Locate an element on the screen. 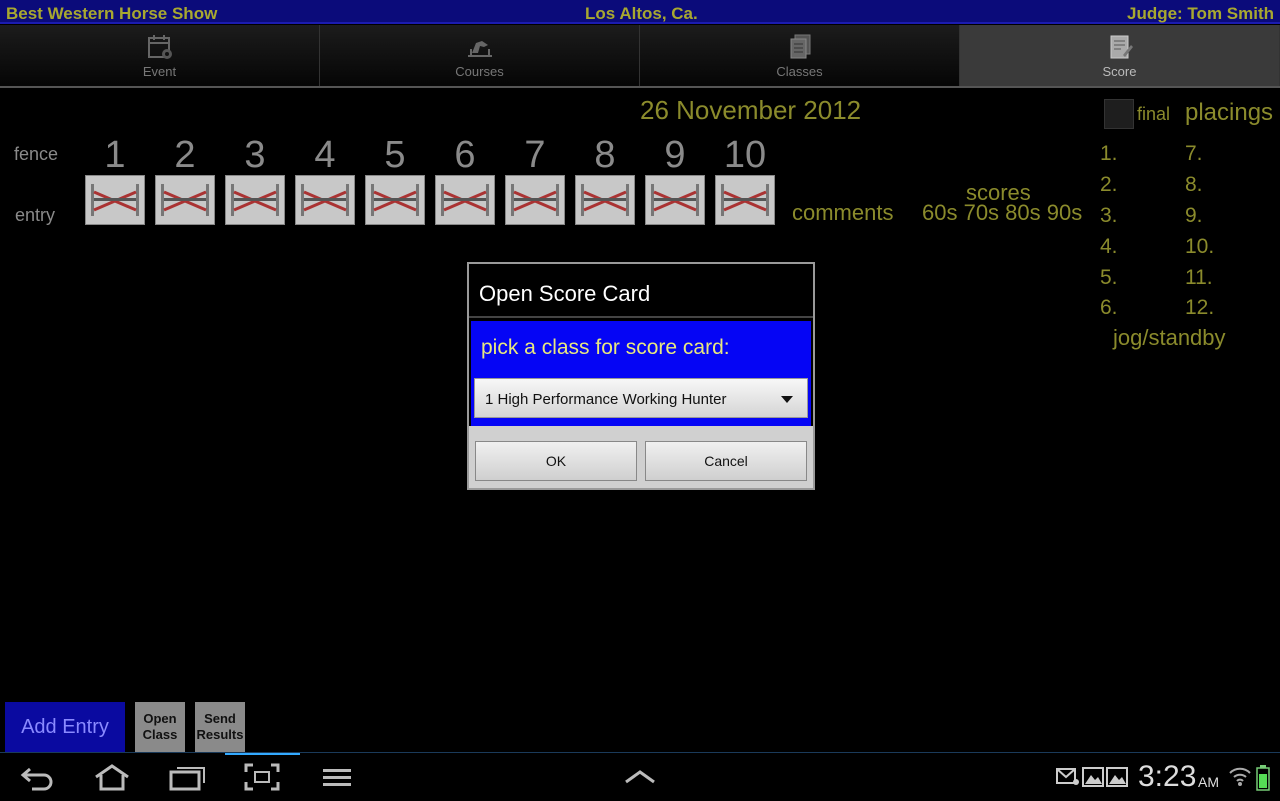 The width and height of the screenshot is (1280, 801). tab-score: Score is located at coordinates (1120, 56).